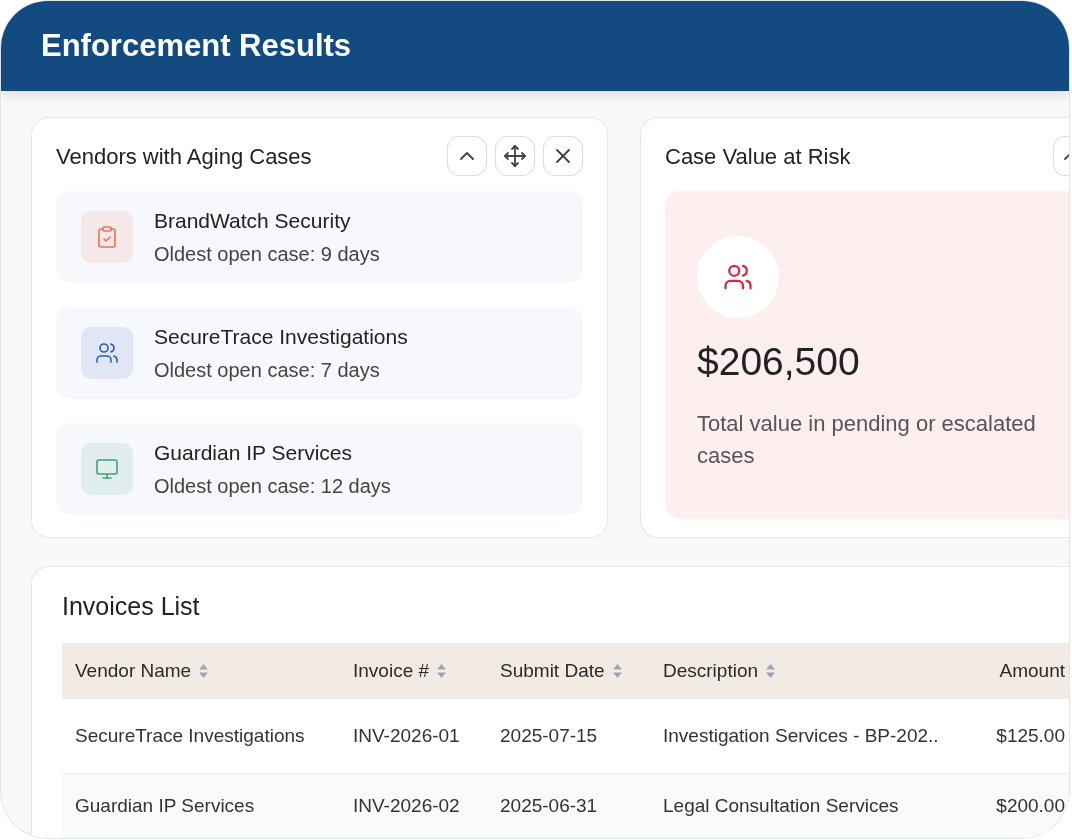 The width and height of the screenshot is (1072, 840). I want to click on vendor-name: Guardian IP Services, so click(254, 453).